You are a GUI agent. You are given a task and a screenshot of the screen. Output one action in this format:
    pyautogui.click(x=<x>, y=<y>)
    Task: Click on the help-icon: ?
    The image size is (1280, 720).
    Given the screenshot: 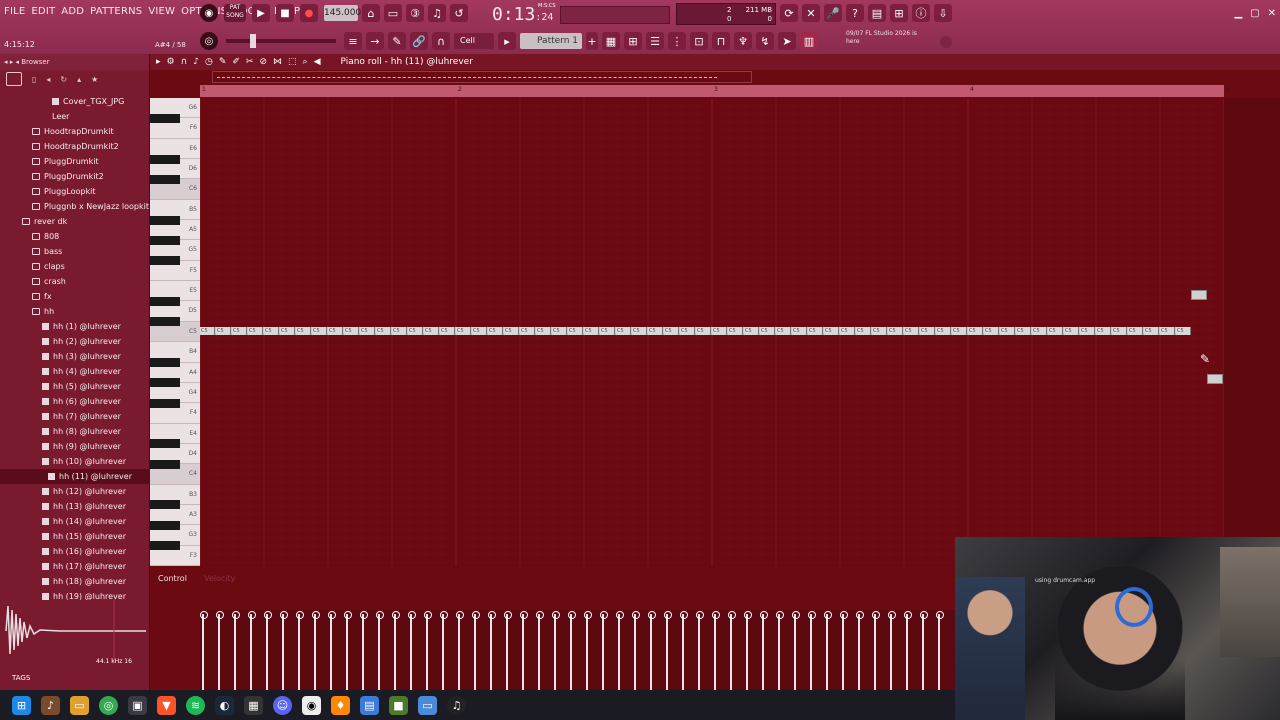 What is the action you would take?
    pyautogui.click(x=855, y=13)
    